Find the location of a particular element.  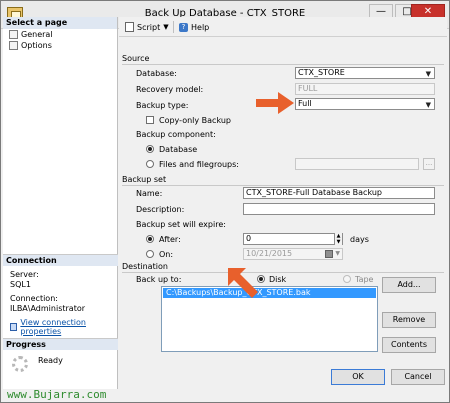

connection-header: Connection is located at coordinates (60, 260).